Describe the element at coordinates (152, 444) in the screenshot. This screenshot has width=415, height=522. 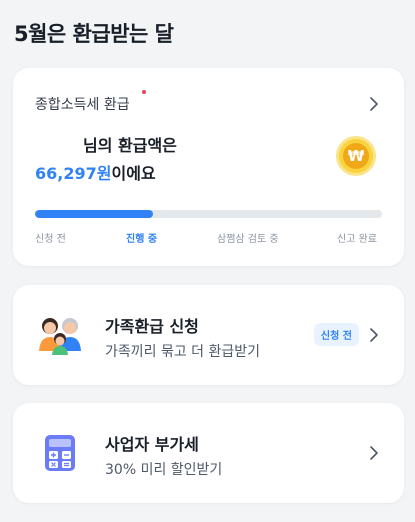
I see `vat-title: 사업자 부가세` at that location.